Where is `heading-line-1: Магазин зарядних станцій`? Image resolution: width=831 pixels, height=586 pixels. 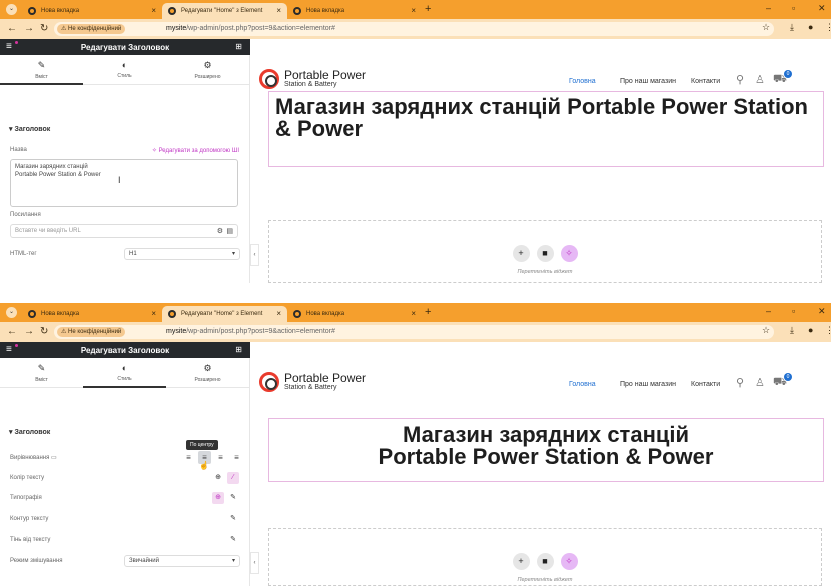 heading-line-1: Магазин зарядних станцій is located at coordinates (546, 434).